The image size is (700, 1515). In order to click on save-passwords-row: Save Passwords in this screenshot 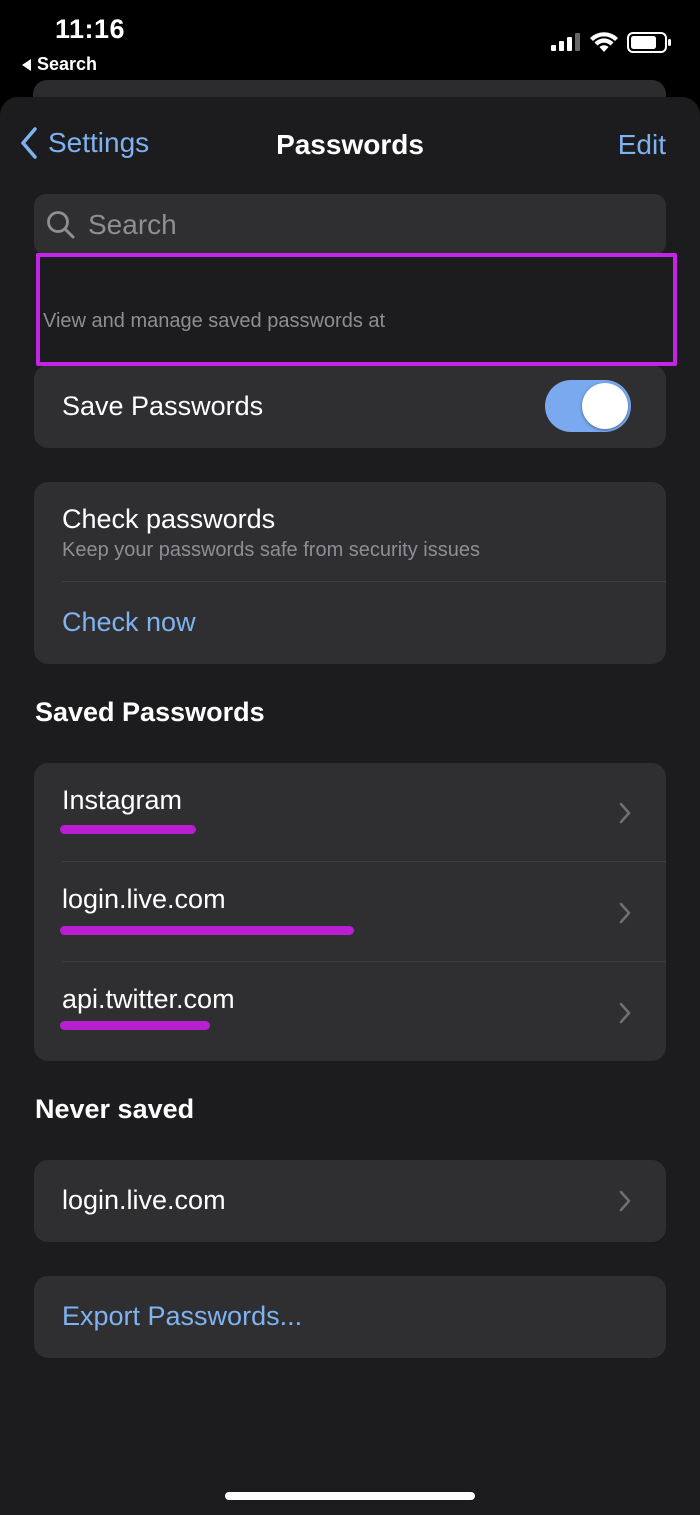, I will do `click(350, 406)`.